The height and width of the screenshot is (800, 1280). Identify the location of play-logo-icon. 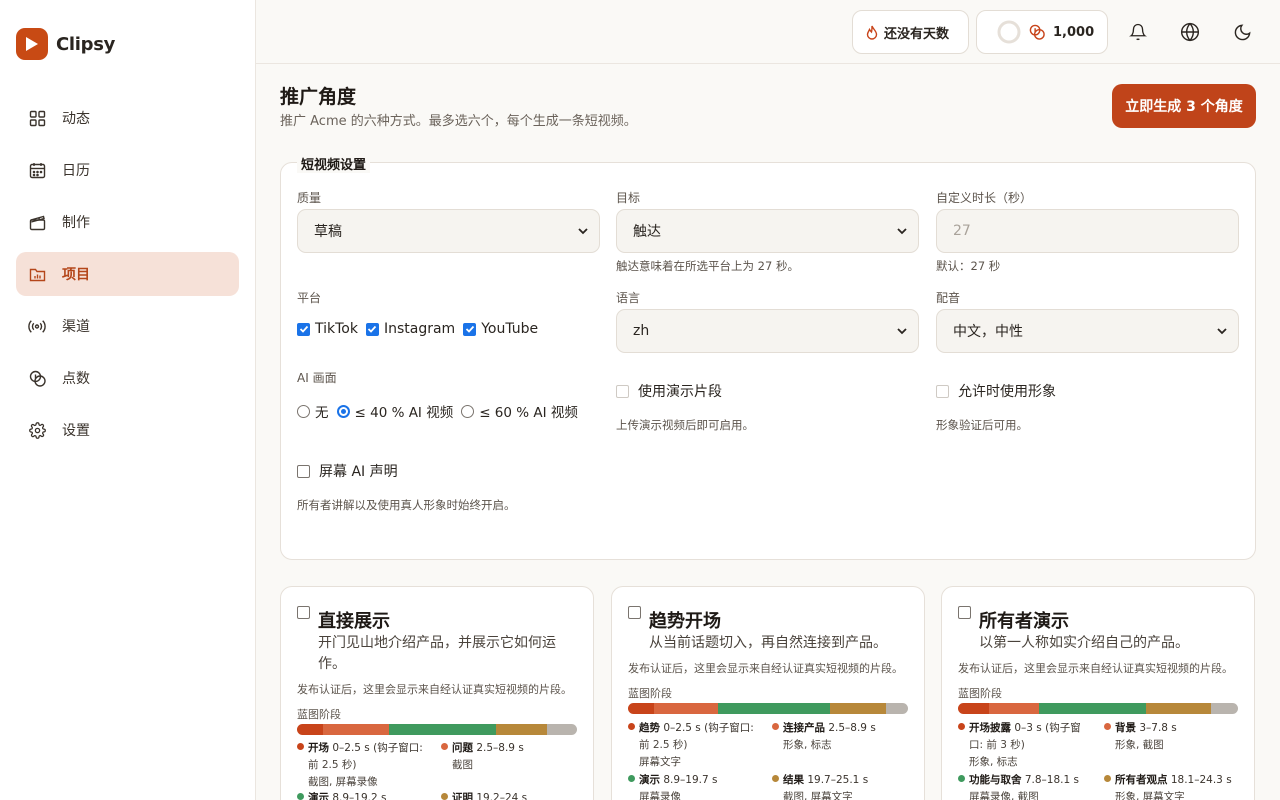
(32, 44).